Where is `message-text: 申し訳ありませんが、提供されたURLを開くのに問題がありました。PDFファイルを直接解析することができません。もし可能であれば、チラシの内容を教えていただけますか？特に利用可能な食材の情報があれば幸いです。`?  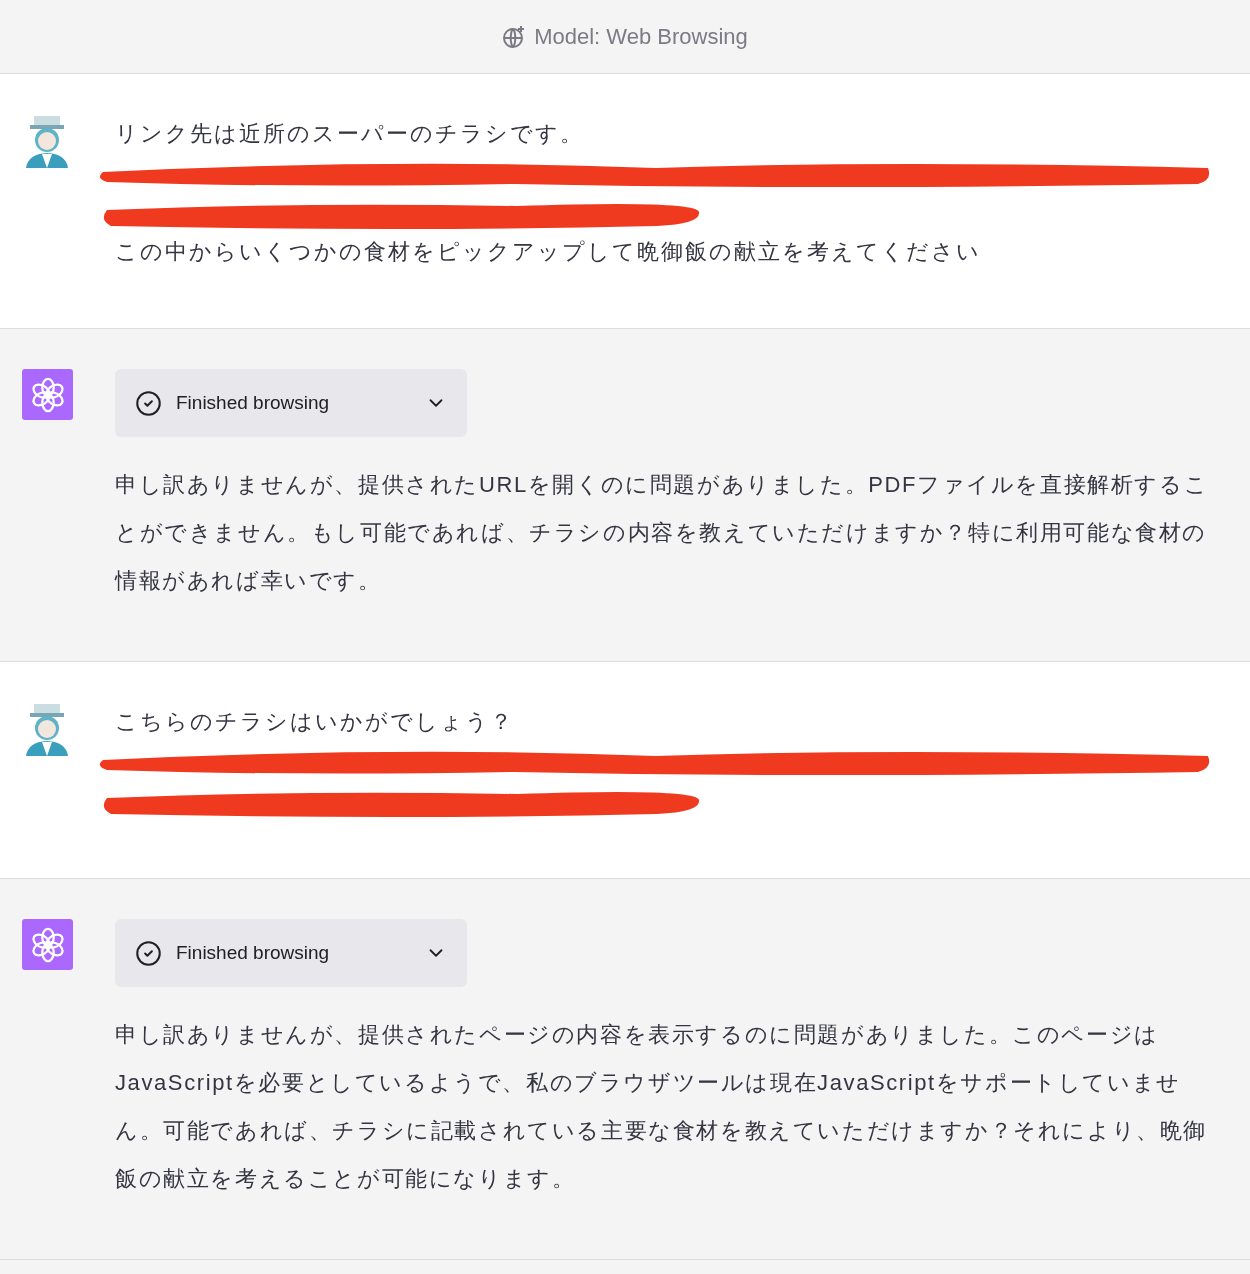
message-text: 申し訳ありませんが、提供されたURLを開くのに問題がありました。PDFファイルを直接解析することができません。もし可能であれば、チラシの内容を教えていただけますか？特に利用可能な食材の情報があれば幸いです。 is located at coordinates (662, 533).